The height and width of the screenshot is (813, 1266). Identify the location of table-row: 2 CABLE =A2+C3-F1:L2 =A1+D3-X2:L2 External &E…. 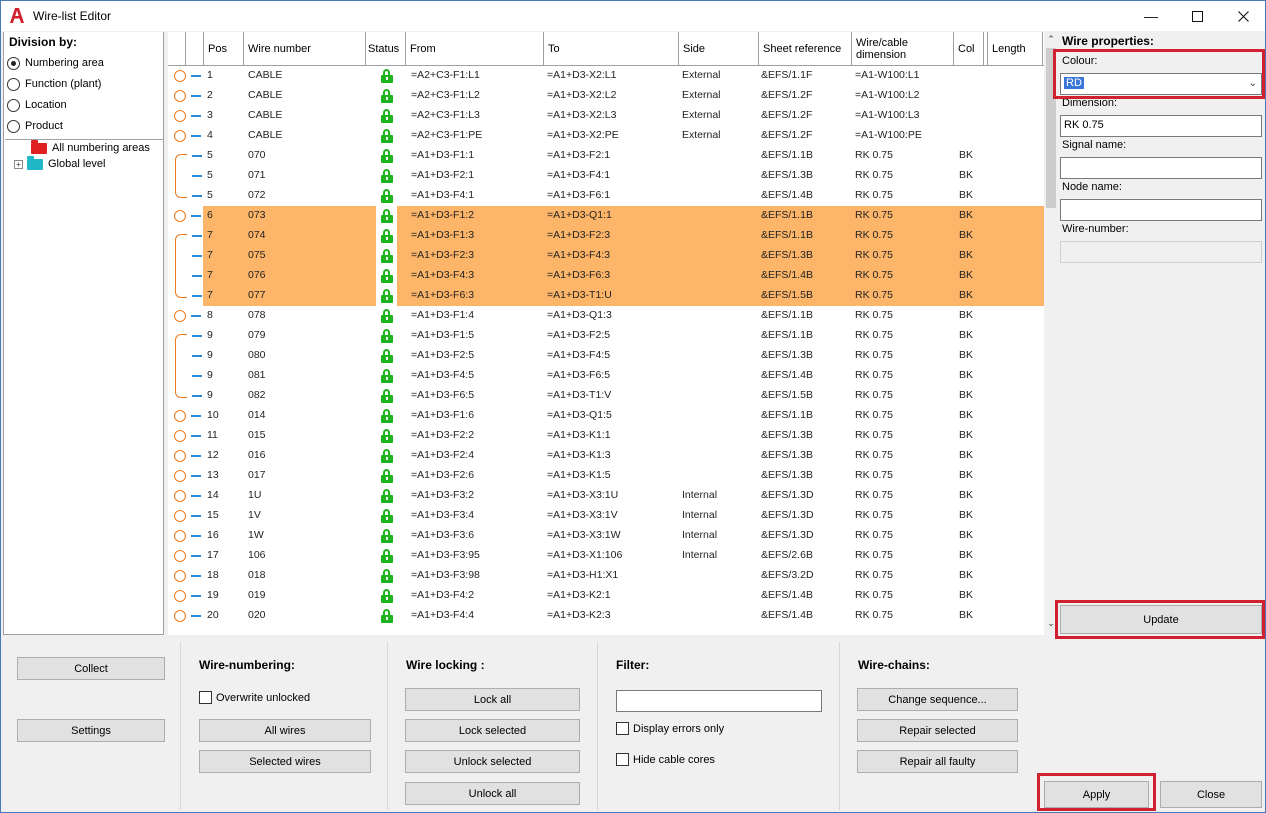
(606, 96).